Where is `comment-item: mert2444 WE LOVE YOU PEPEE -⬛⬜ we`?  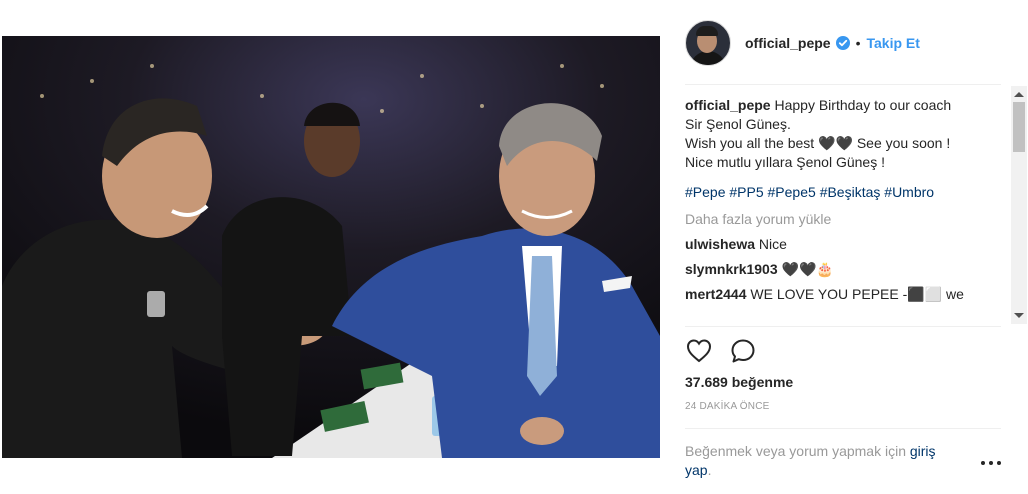
comment-item: mert2444 WE LOVE YOU PEPEE -⬛⬜ we is located at coordinates (844, 294).